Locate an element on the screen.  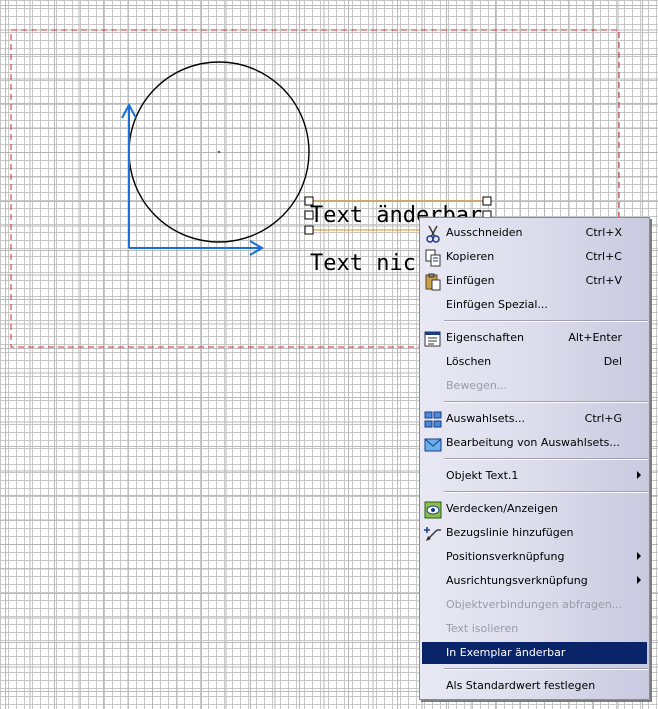
menu-item-shortcut: Ctrl+V is located at coordinates (603, 280).